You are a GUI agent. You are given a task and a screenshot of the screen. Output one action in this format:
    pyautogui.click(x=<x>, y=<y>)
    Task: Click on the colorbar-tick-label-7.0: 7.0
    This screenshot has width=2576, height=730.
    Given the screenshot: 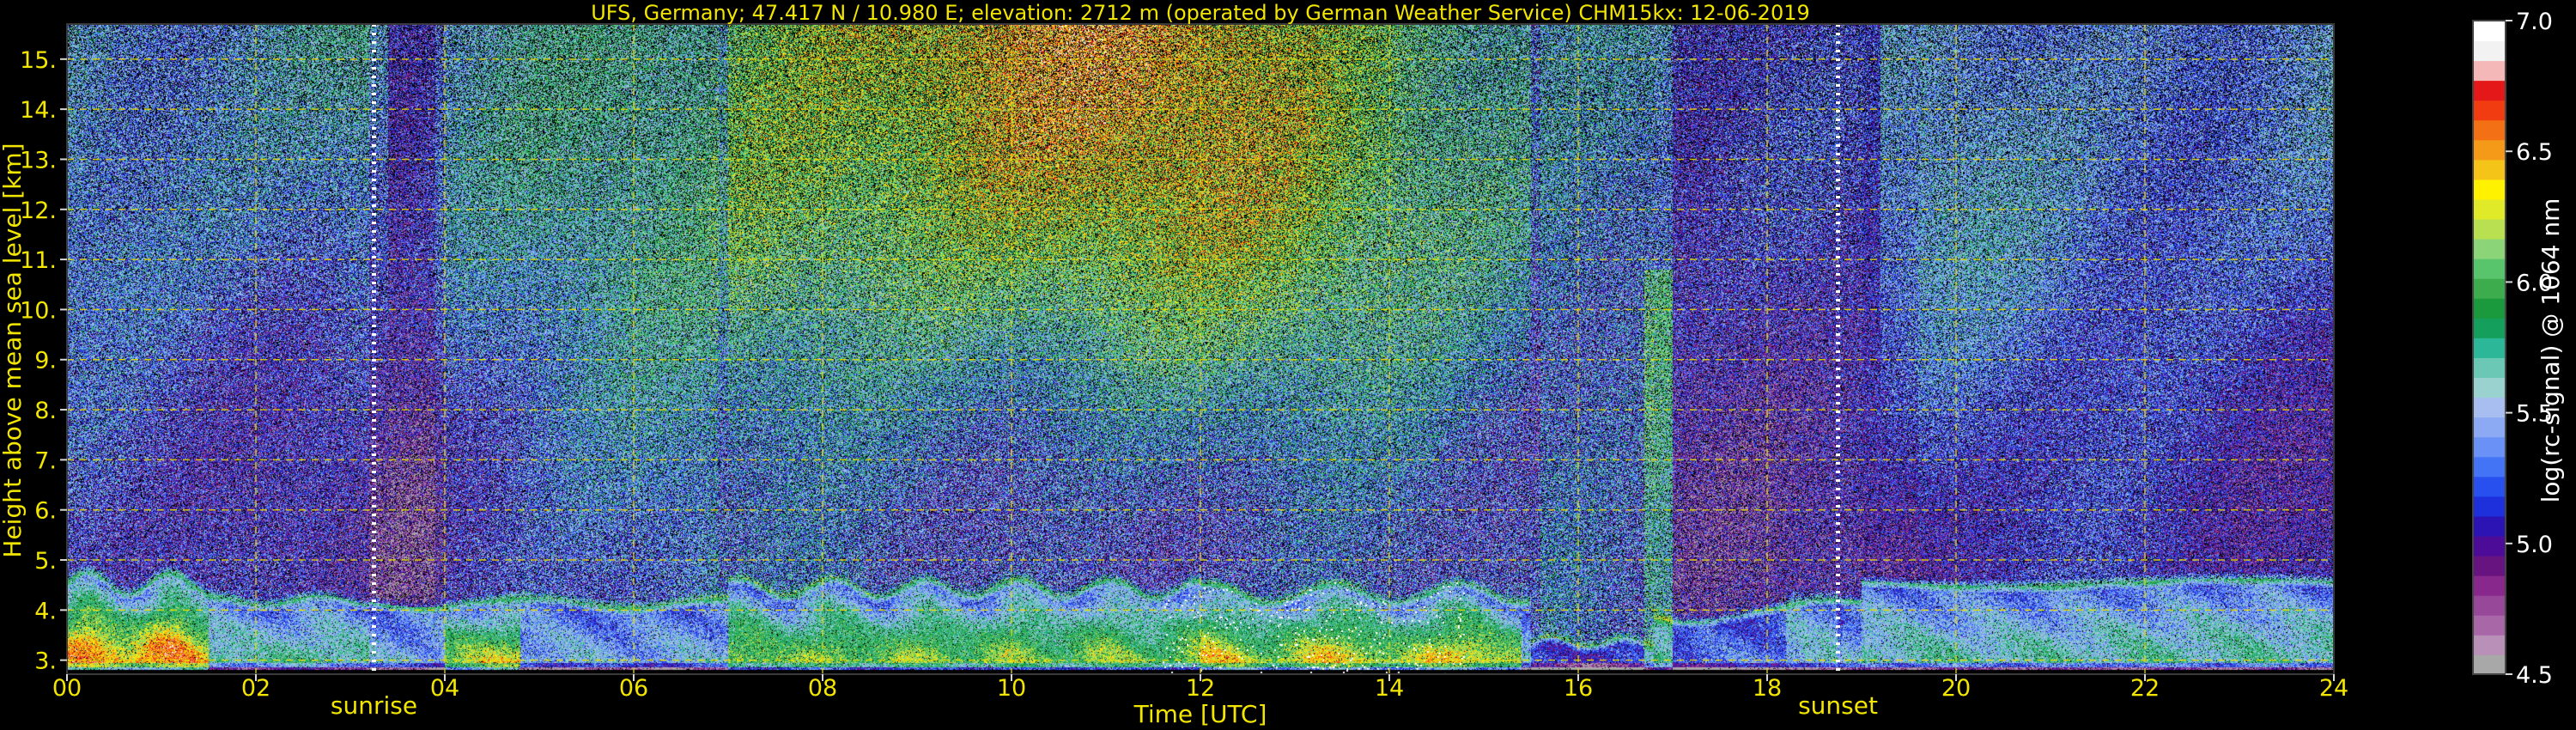 What is the action you would take?
    pyautogui.click(x=2535, y=22)
    